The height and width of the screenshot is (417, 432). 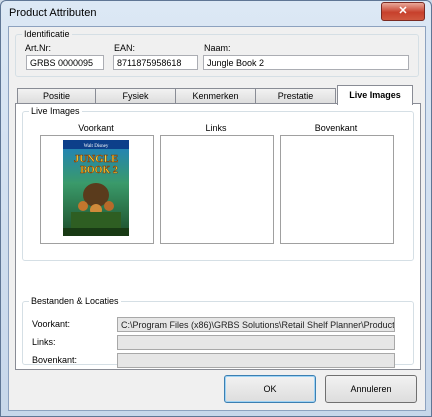 I want to click on tab-fysiek: Fysiek, so click(x=135, y=96).